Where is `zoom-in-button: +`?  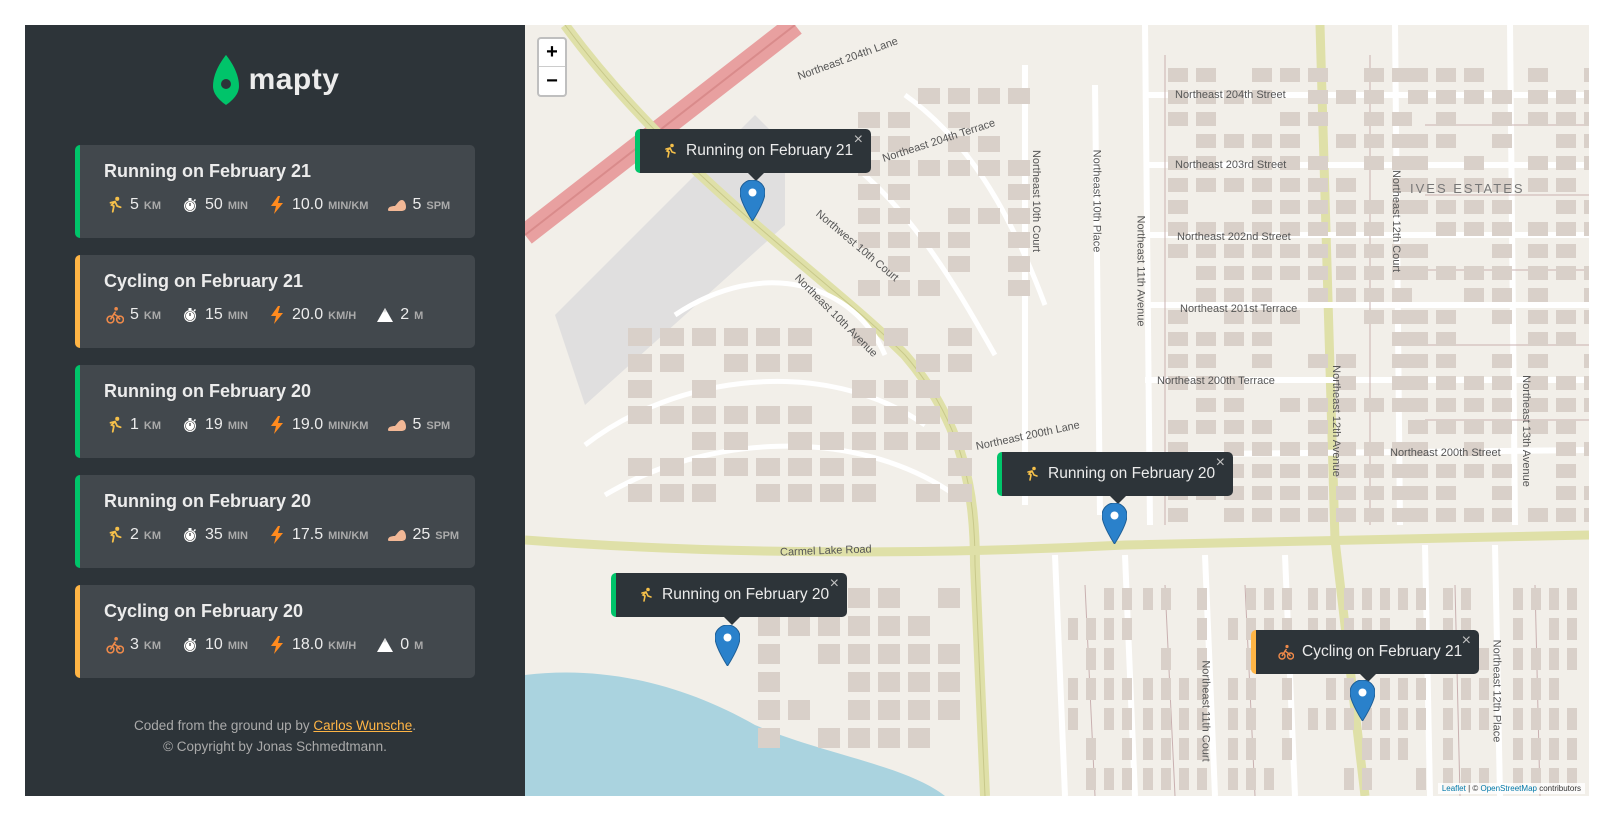
zoom-in-button: + is located at coordinates (552, 53).